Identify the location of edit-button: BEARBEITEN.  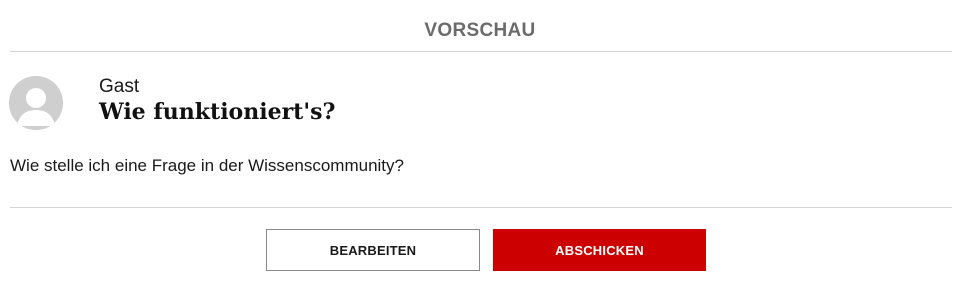
(373, 250).